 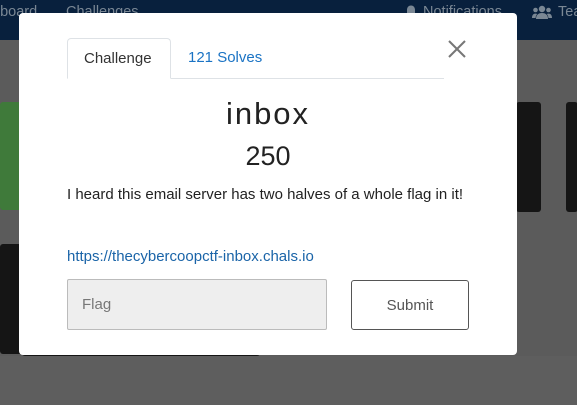 What do you see at coordinates (190, 256) in the screenshot?
I see `challenge-url-link: https://thecybercoopctf-inbox.chals.io` at bounding box center [190, 256].